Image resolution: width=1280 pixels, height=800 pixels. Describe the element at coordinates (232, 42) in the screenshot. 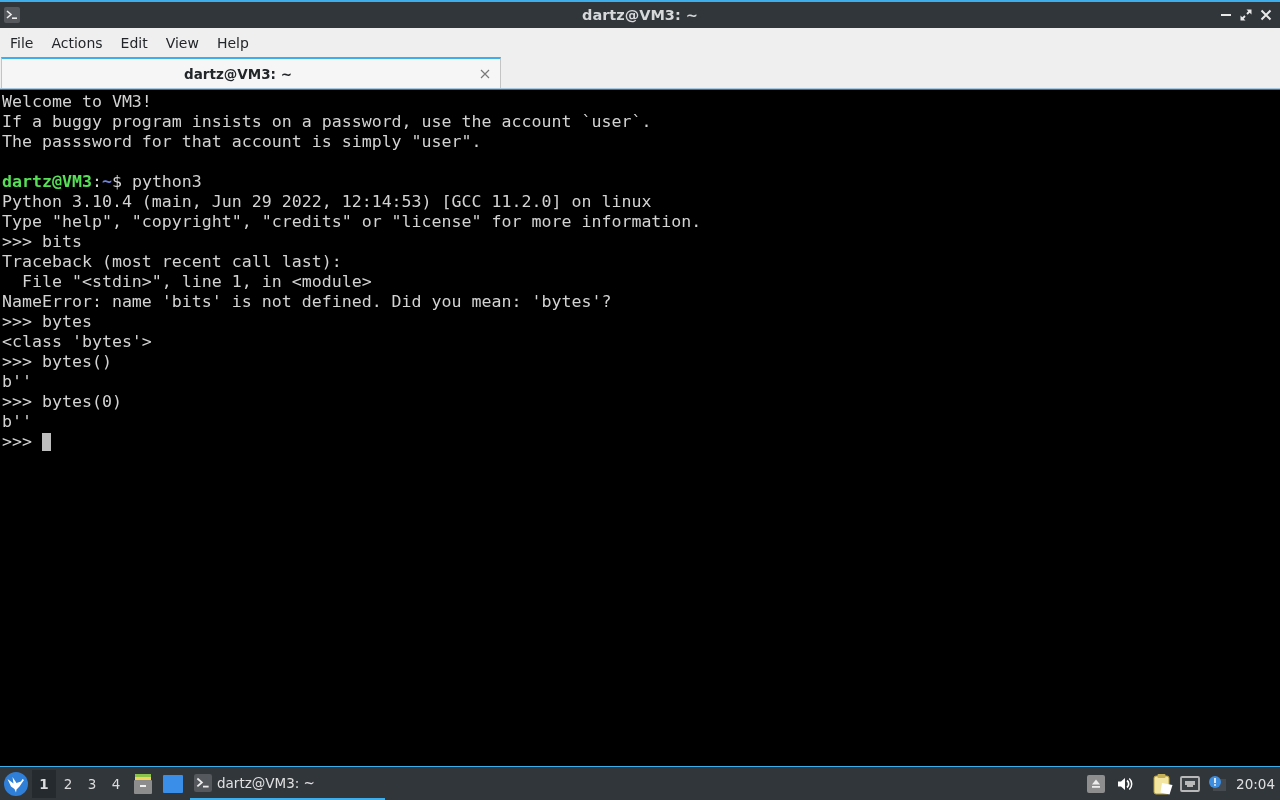

I see `menu-item: Help` at that location.